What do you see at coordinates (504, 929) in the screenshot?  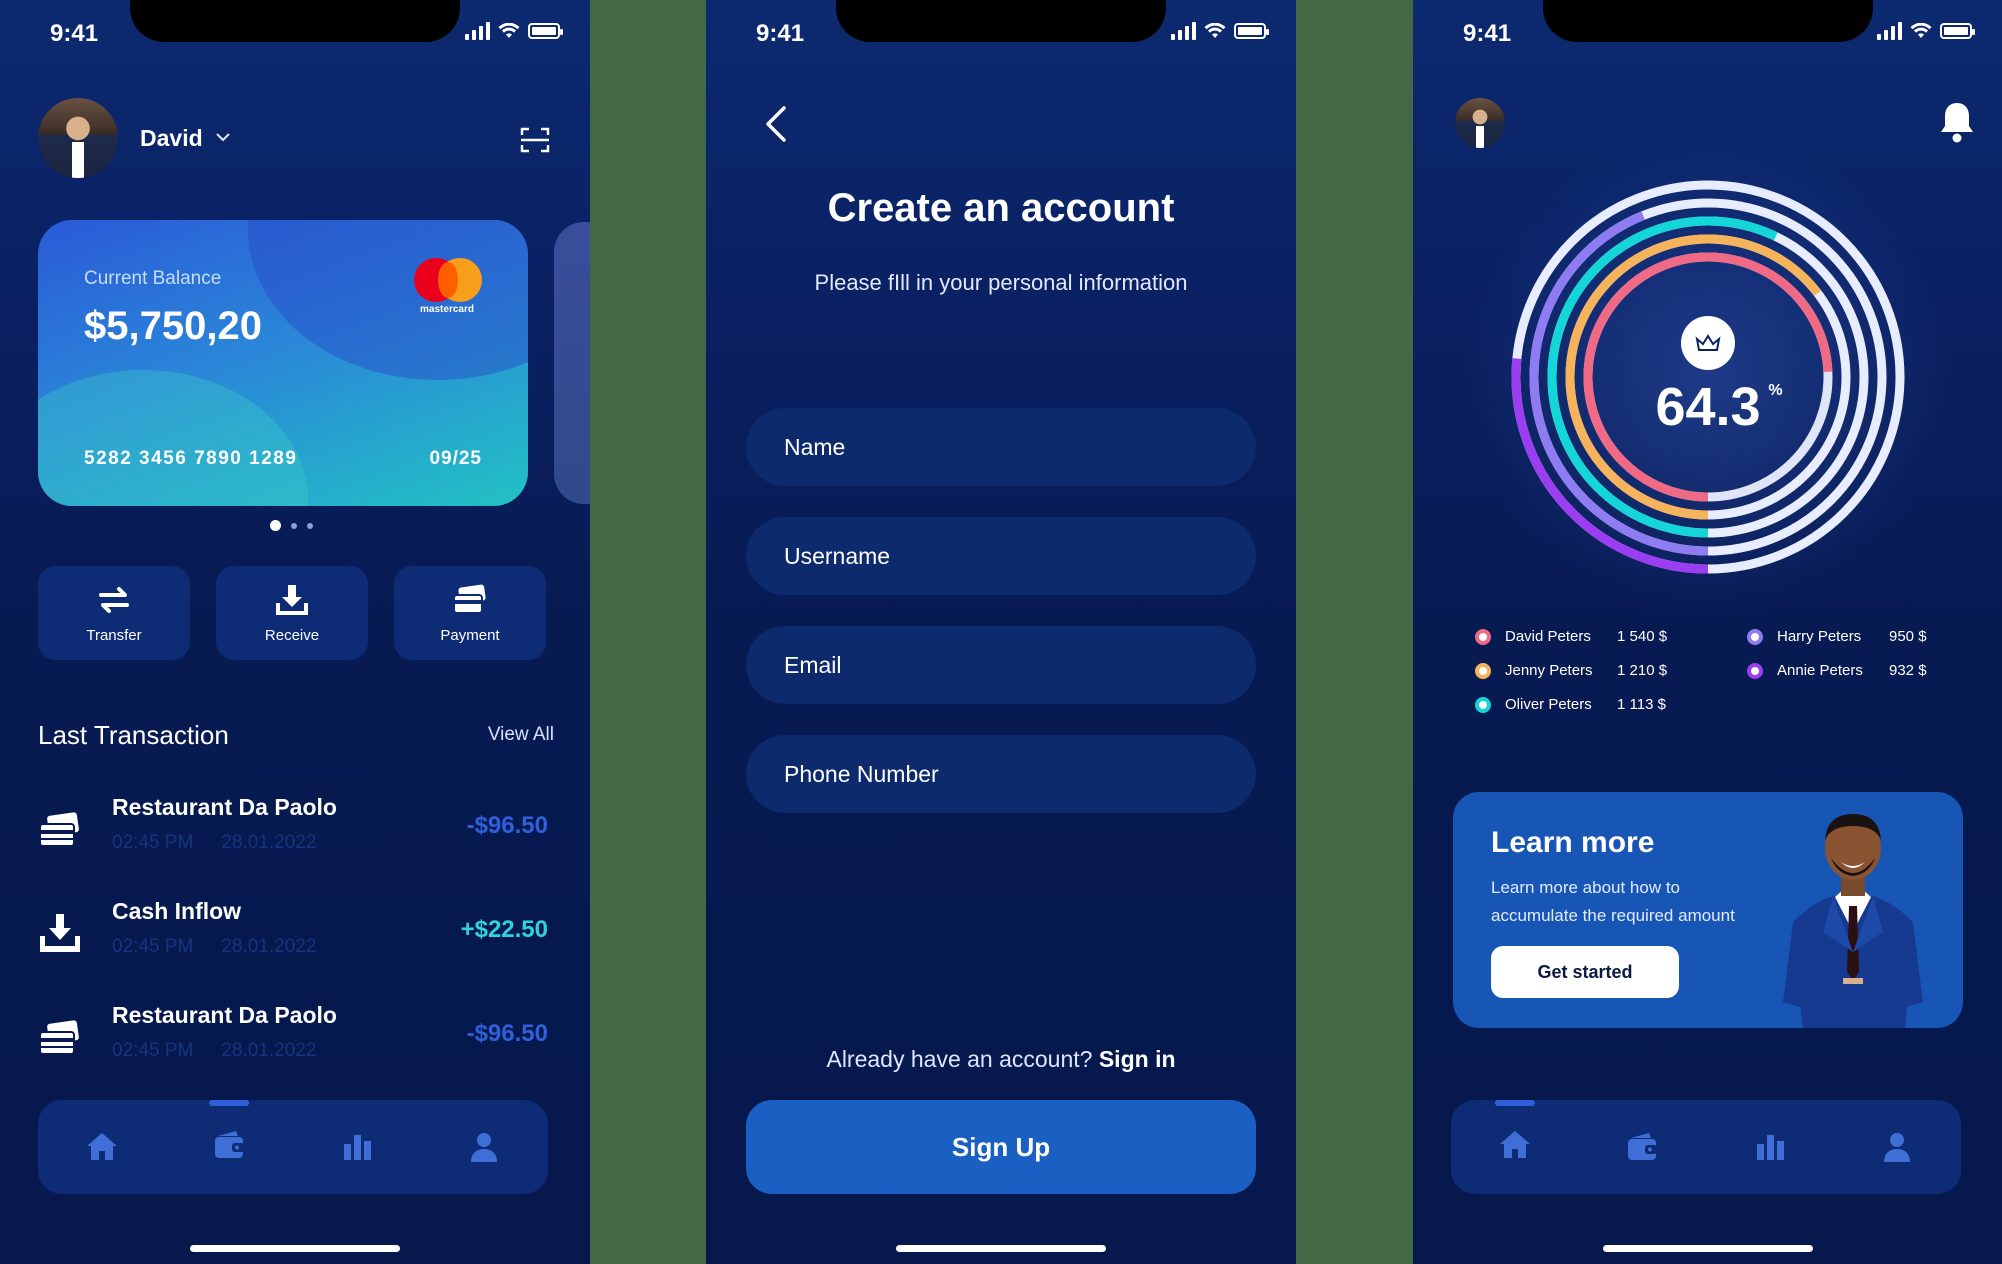 I see `transaction-amount: +$22.50` at bounding box center [504, 929].